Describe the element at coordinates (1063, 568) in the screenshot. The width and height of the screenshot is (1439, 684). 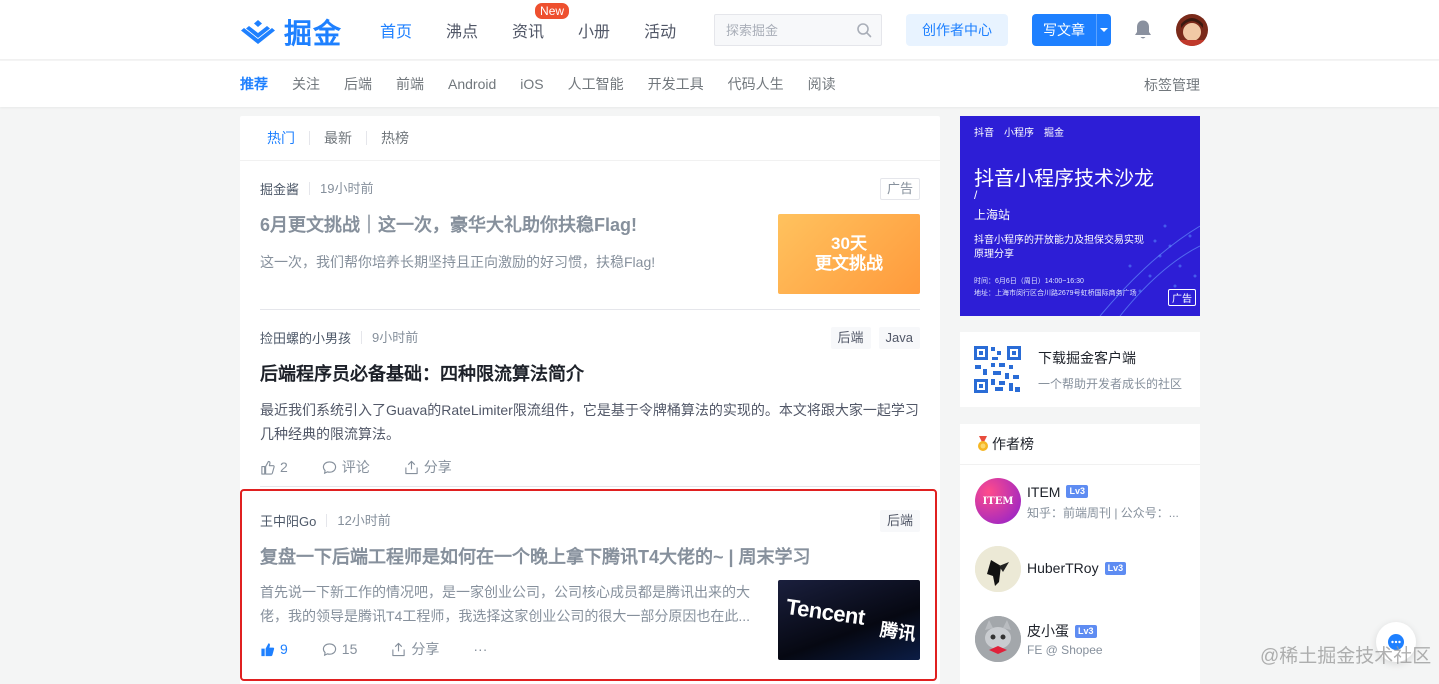
I see `author-name: HuberTRoy` at that location.